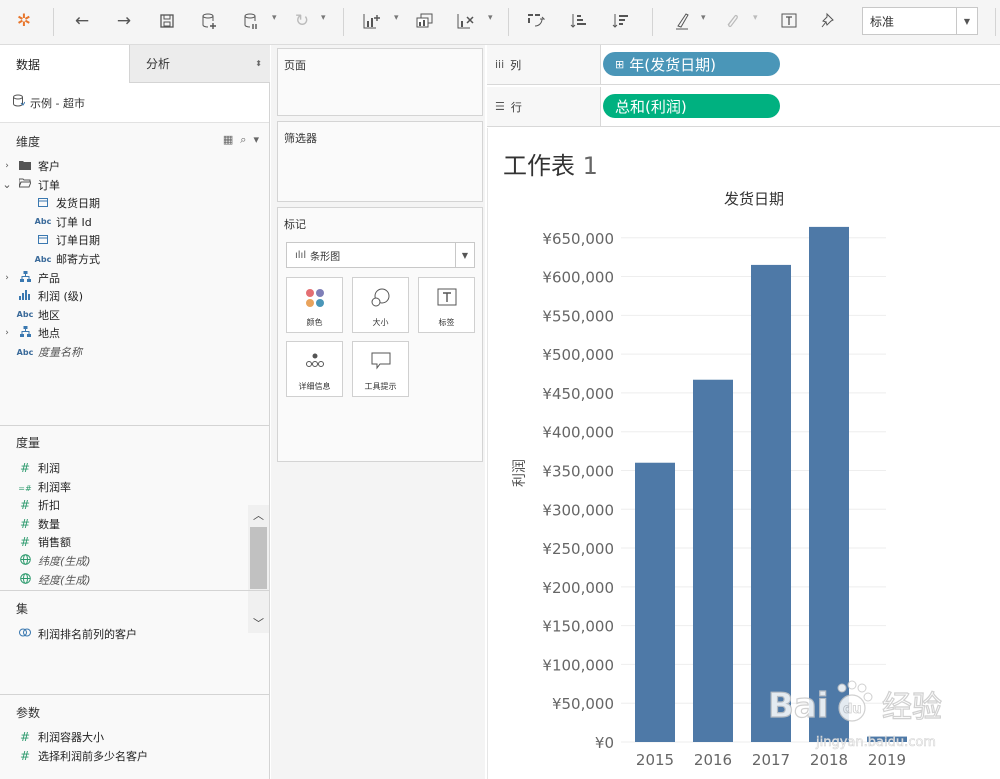 The height and width of the screenshot is (779, 1000). Describe the element at coordinates (28, 713) in the screenshot. I see `parameters-header-label: 参数` at that location.